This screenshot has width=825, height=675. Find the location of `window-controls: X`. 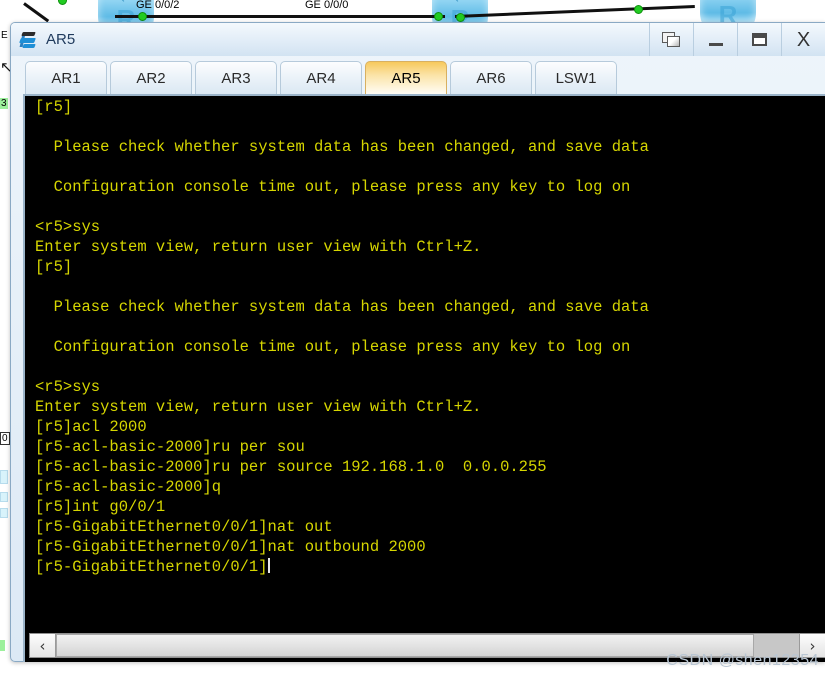

window-controls: X is located at coordinates (737, 39).